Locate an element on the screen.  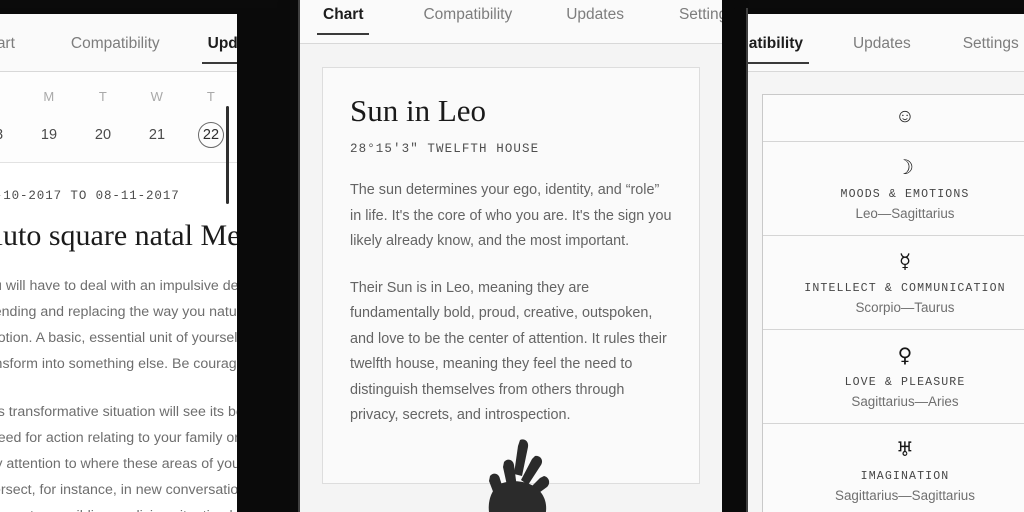
venus-symbol-icon: ♀ is located at coordinates (905, 355).